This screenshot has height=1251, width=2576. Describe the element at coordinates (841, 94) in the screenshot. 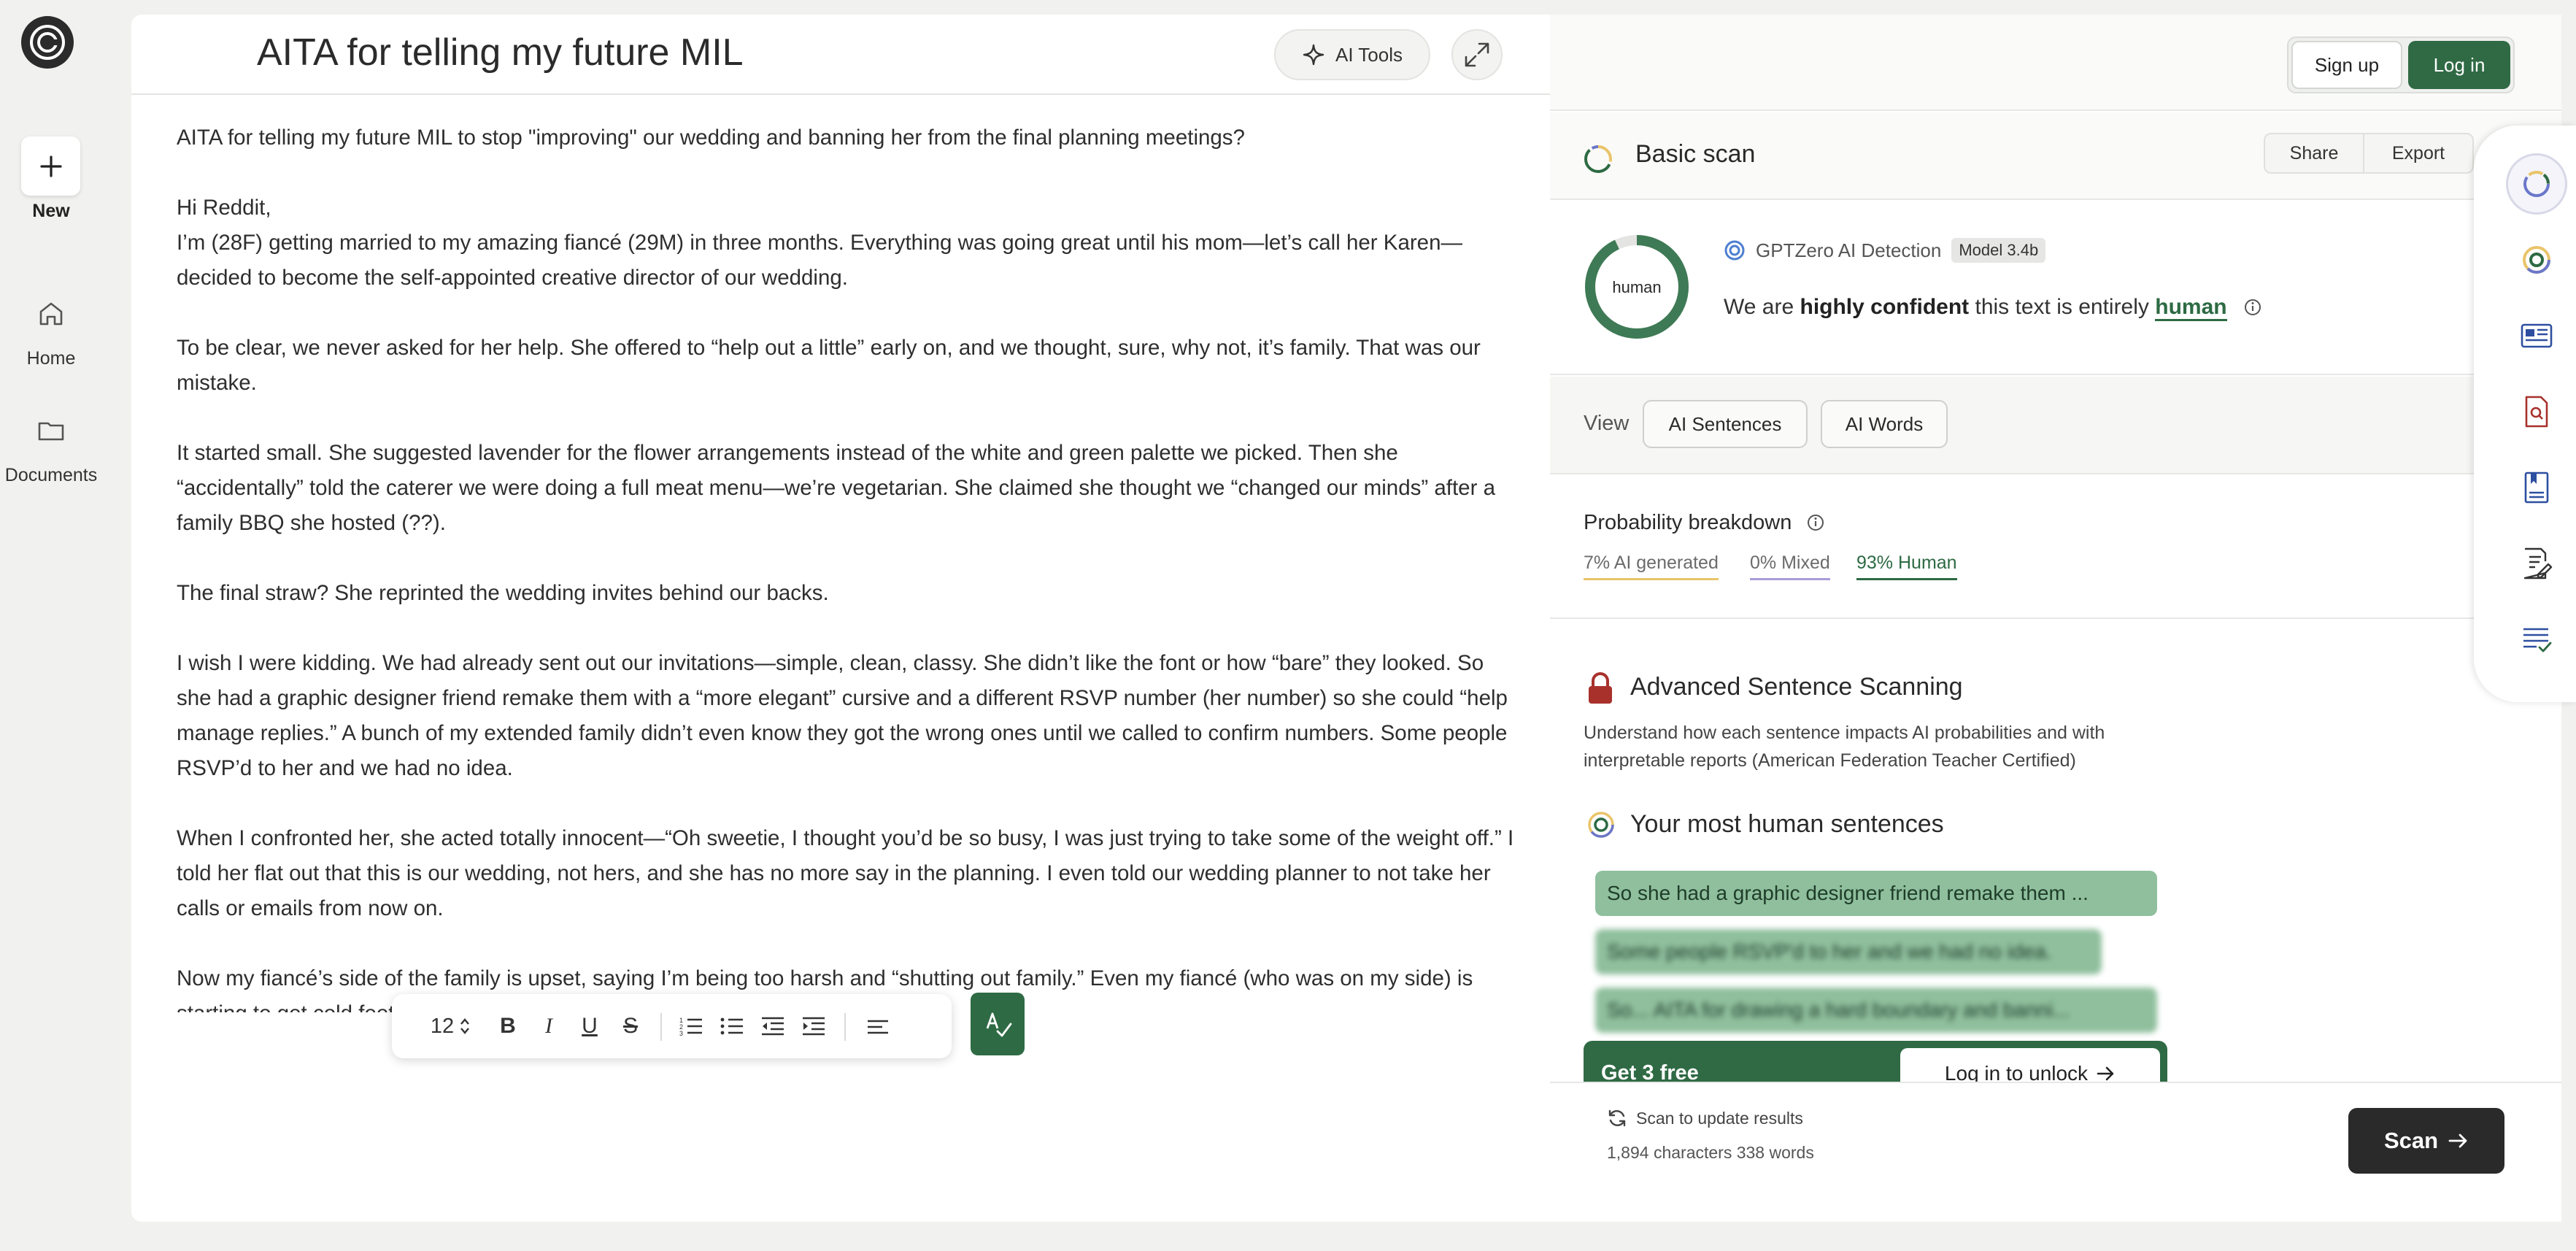

I see `title-divider` at that location.